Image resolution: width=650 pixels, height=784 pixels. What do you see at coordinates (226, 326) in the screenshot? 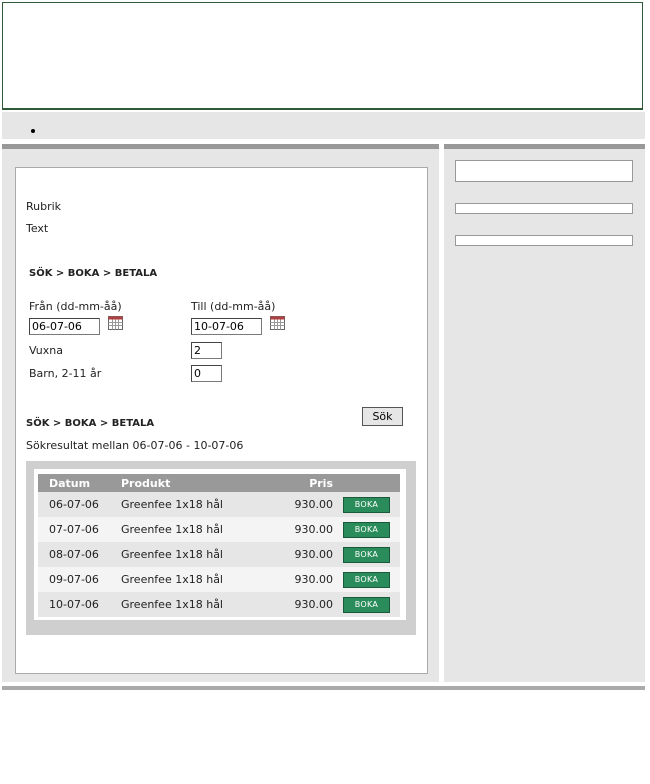
I see `to-date-input: 10-07-06` at bounding box center [226, 326].